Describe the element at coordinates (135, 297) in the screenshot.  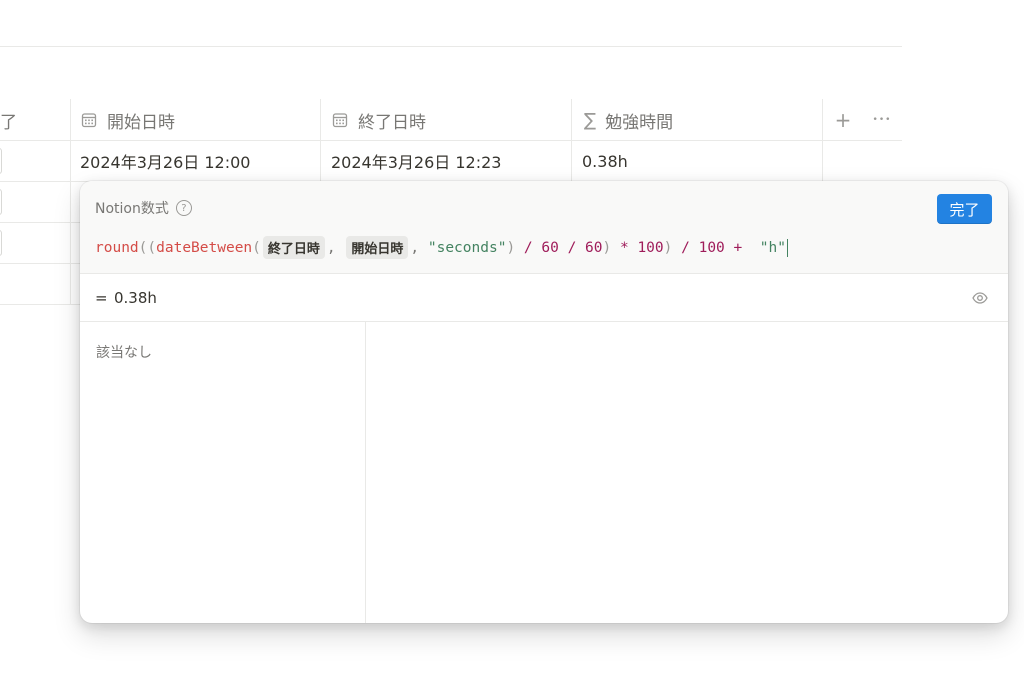
I see `result-value: 0.38h` at that location.